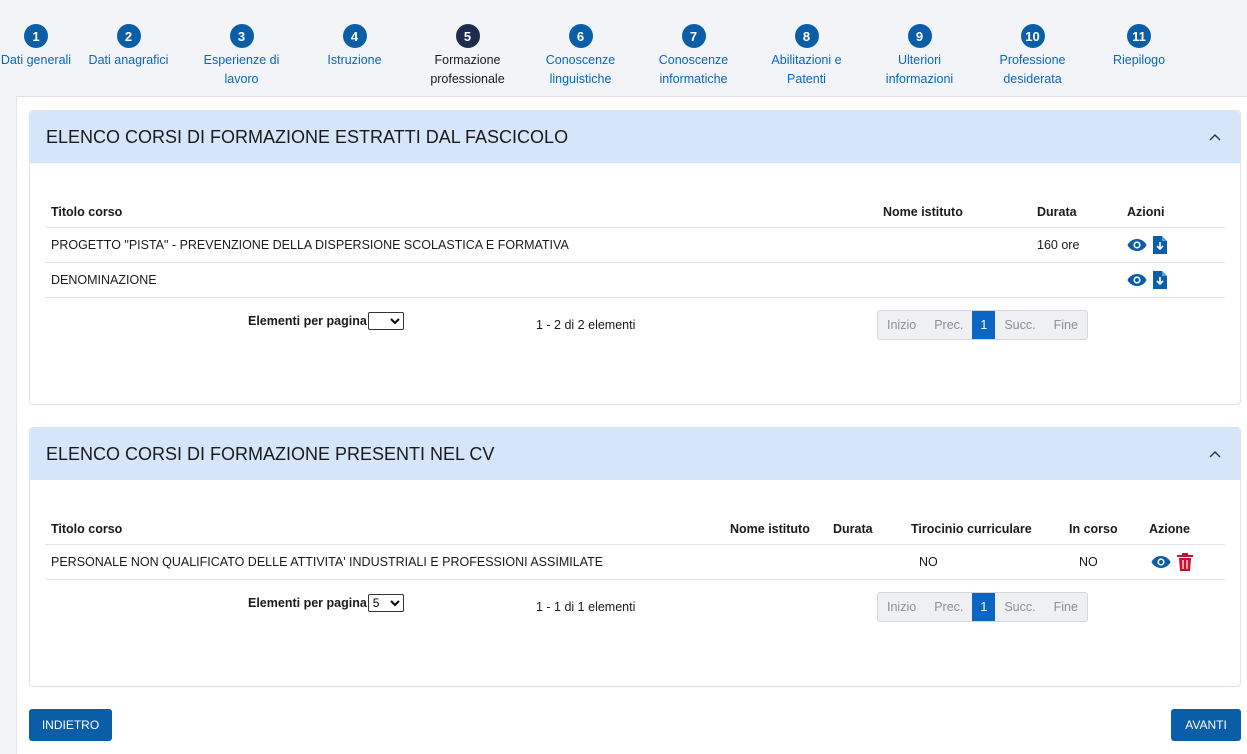 This screenshot has height=754, width=1247. What do you see at coordinates (984, 562) in the screenshot?
I see `cell-tirocinio: NO` at bounding box center [984, 562].